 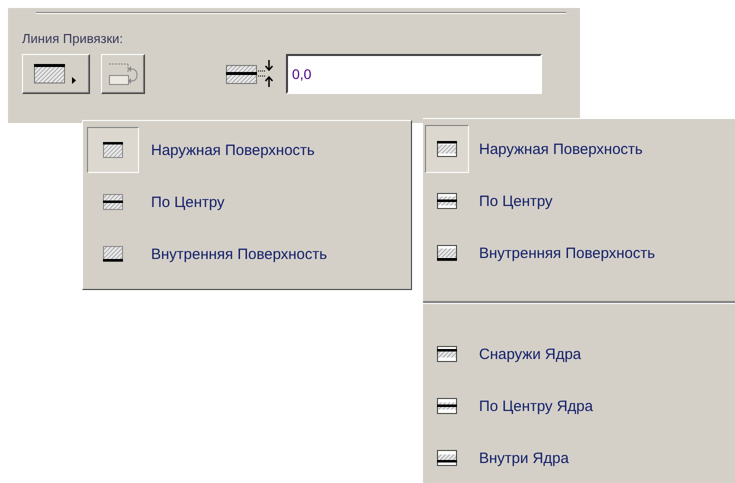 I want to click on wall-dropdown-icon, so click(x=56, y=74).